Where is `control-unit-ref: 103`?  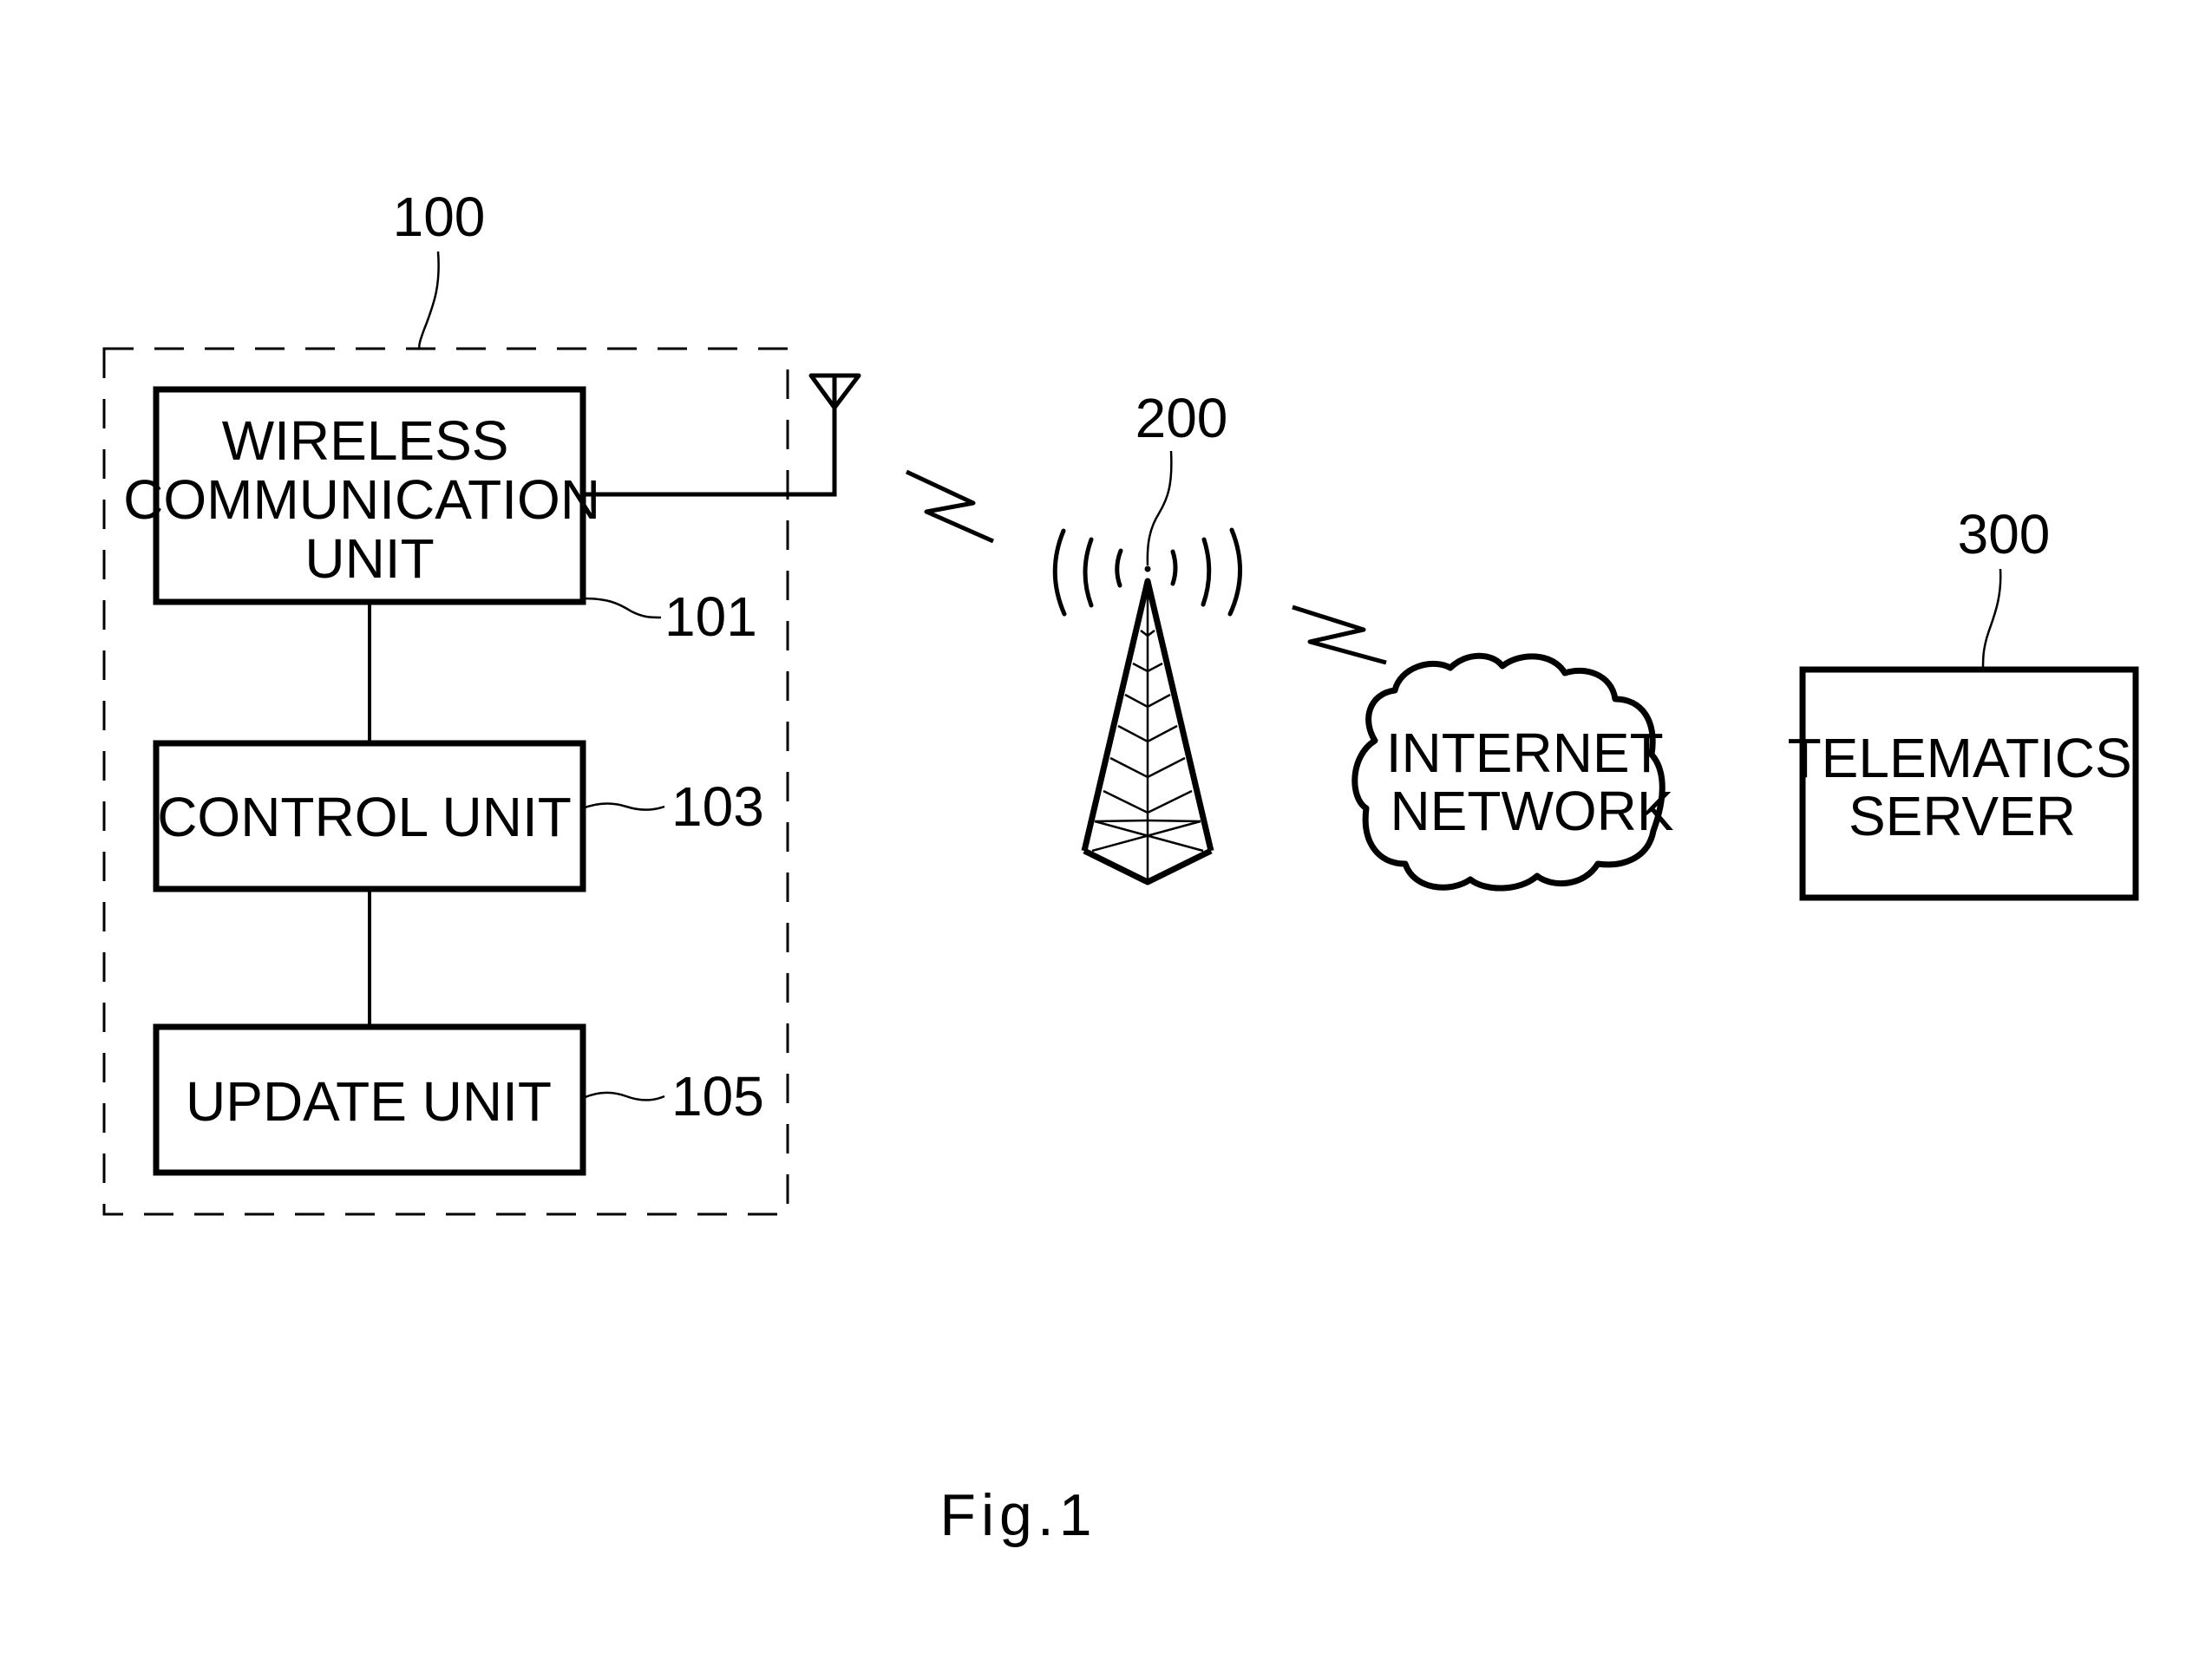
control-unit-ref: 103 is located at coordinates (718, 806).